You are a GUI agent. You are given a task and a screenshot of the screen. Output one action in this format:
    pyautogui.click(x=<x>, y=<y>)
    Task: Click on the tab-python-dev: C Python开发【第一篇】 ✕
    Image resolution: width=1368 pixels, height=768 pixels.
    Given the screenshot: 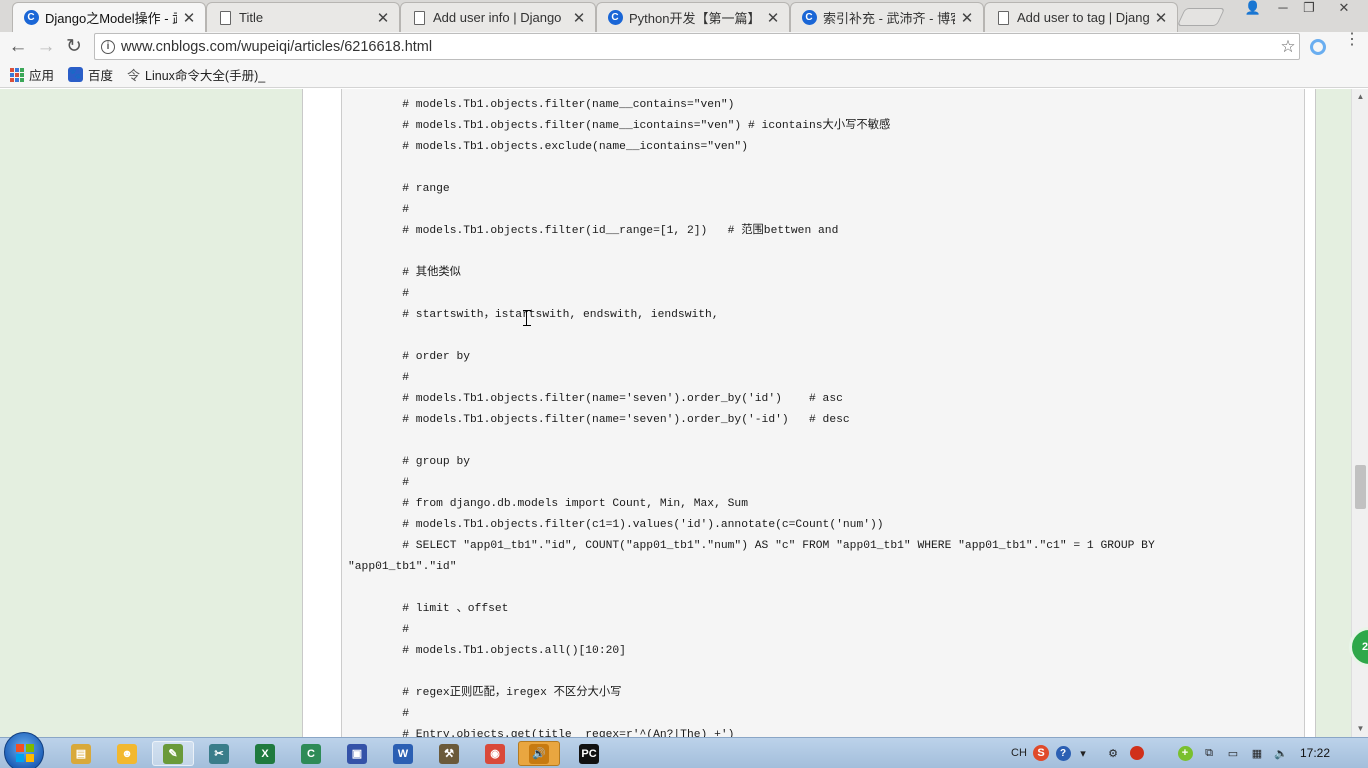 What is the action you would take?
    pyautogui.click(x=693, y=17)
    